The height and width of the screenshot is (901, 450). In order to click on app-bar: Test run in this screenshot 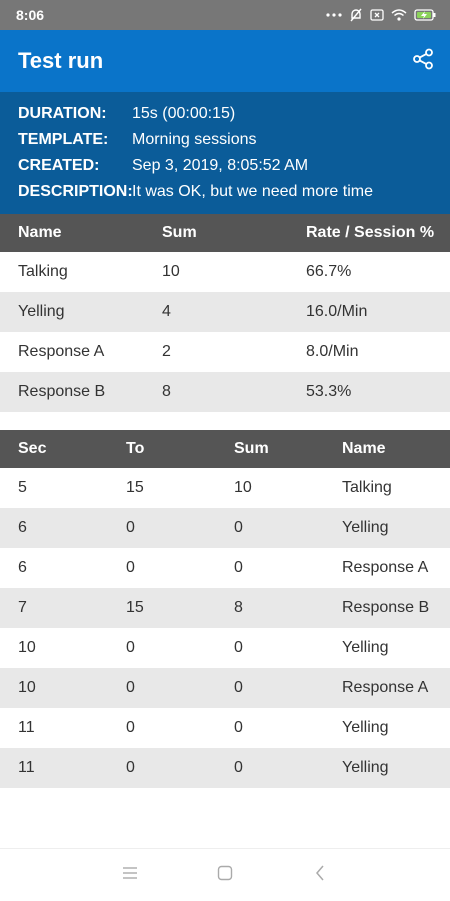, I will do `click(225, 61)`.